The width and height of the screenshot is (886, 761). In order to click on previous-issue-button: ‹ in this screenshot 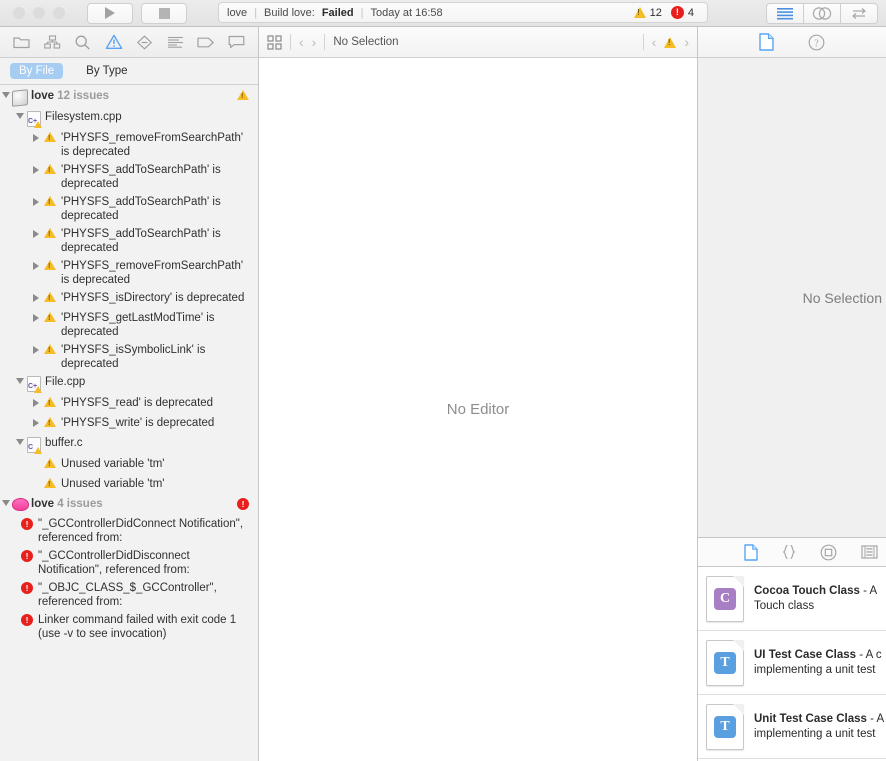, I will do `click(654, 42)`.